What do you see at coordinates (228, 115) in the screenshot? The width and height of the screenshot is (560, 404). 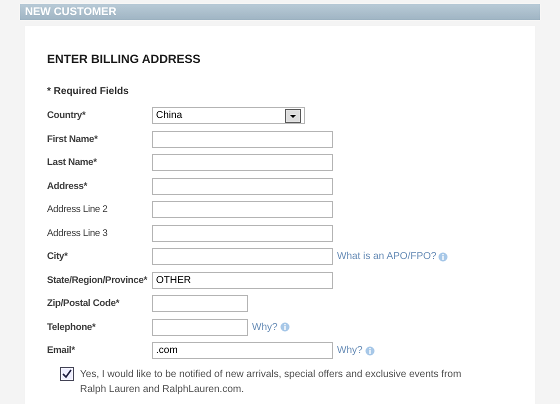 I see `country-select: China` at bounding box center [228, 115].